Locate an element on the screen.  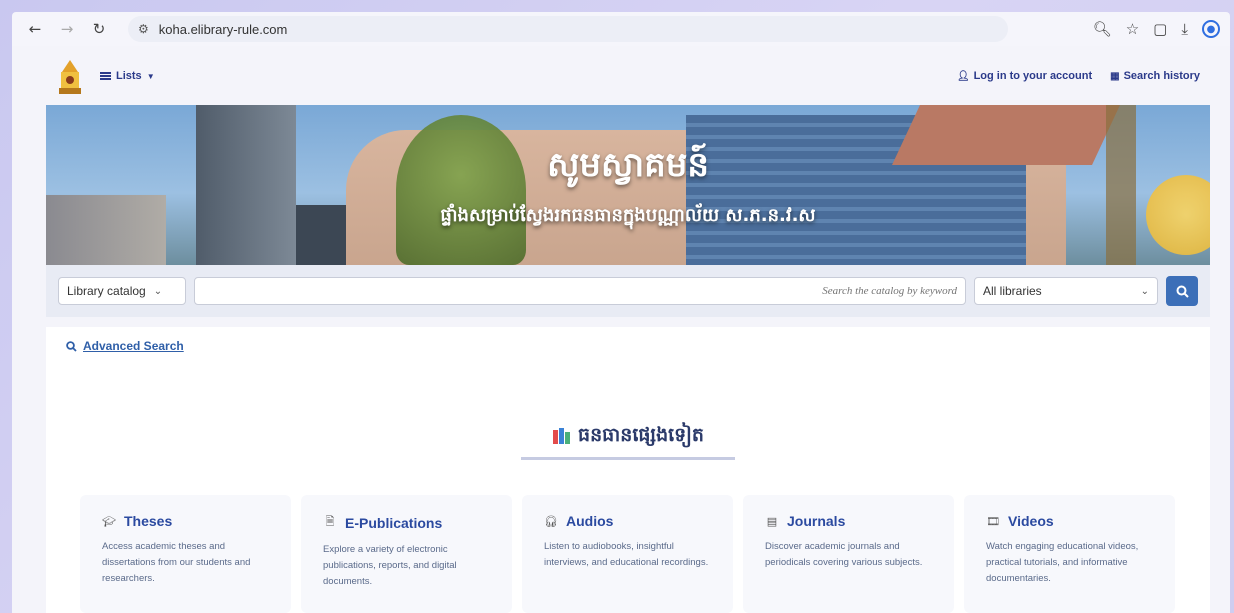
list-icon is located at coordinates (105, 76).